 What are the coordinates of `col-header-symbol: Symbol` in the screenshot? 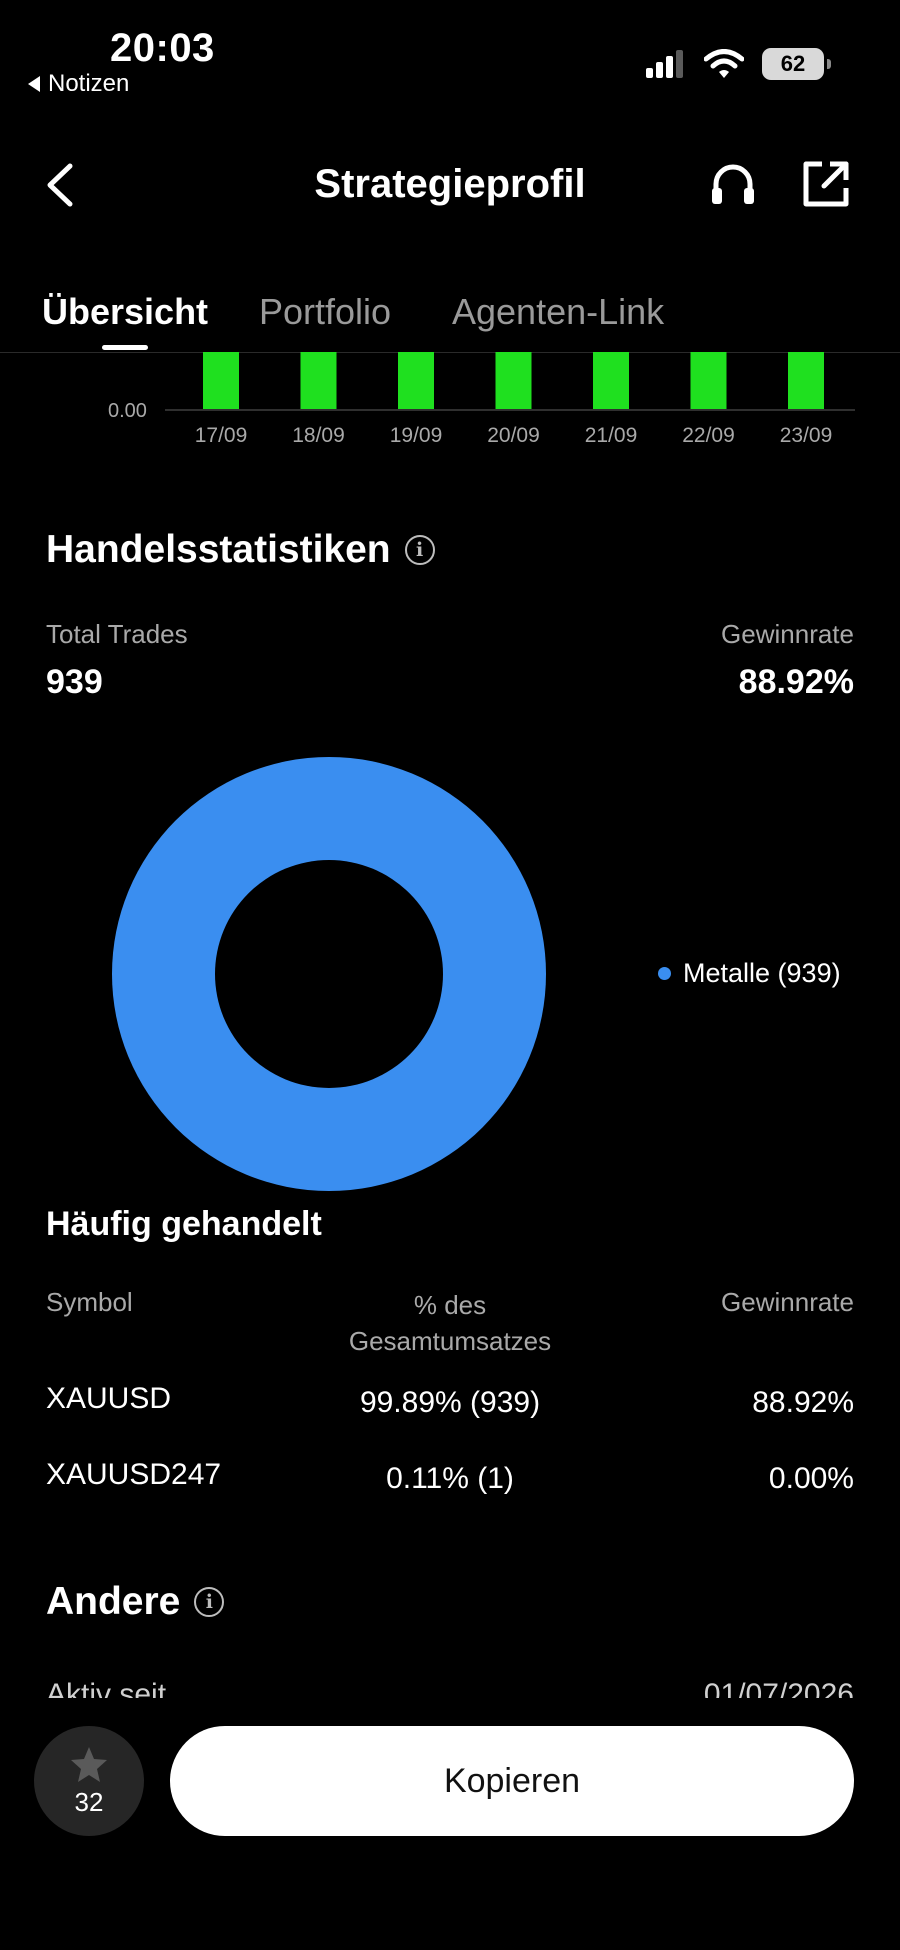 It's located at (89, 1302).